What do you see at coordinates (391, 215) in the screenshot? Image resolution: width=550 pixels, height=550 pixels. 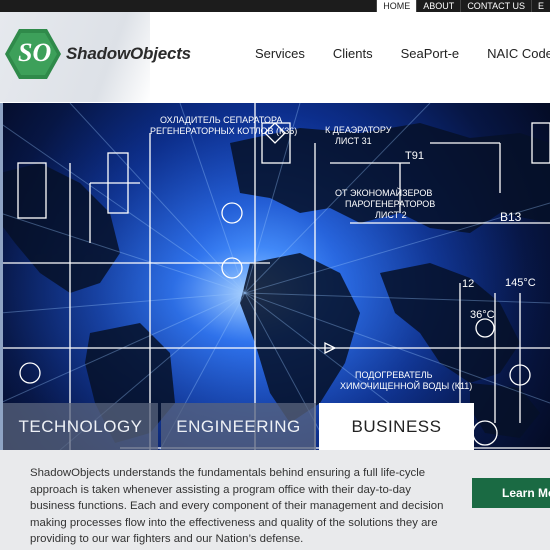 I see `label-sheet-2: ЛИСТ 2` at bounding box center [391, 215].